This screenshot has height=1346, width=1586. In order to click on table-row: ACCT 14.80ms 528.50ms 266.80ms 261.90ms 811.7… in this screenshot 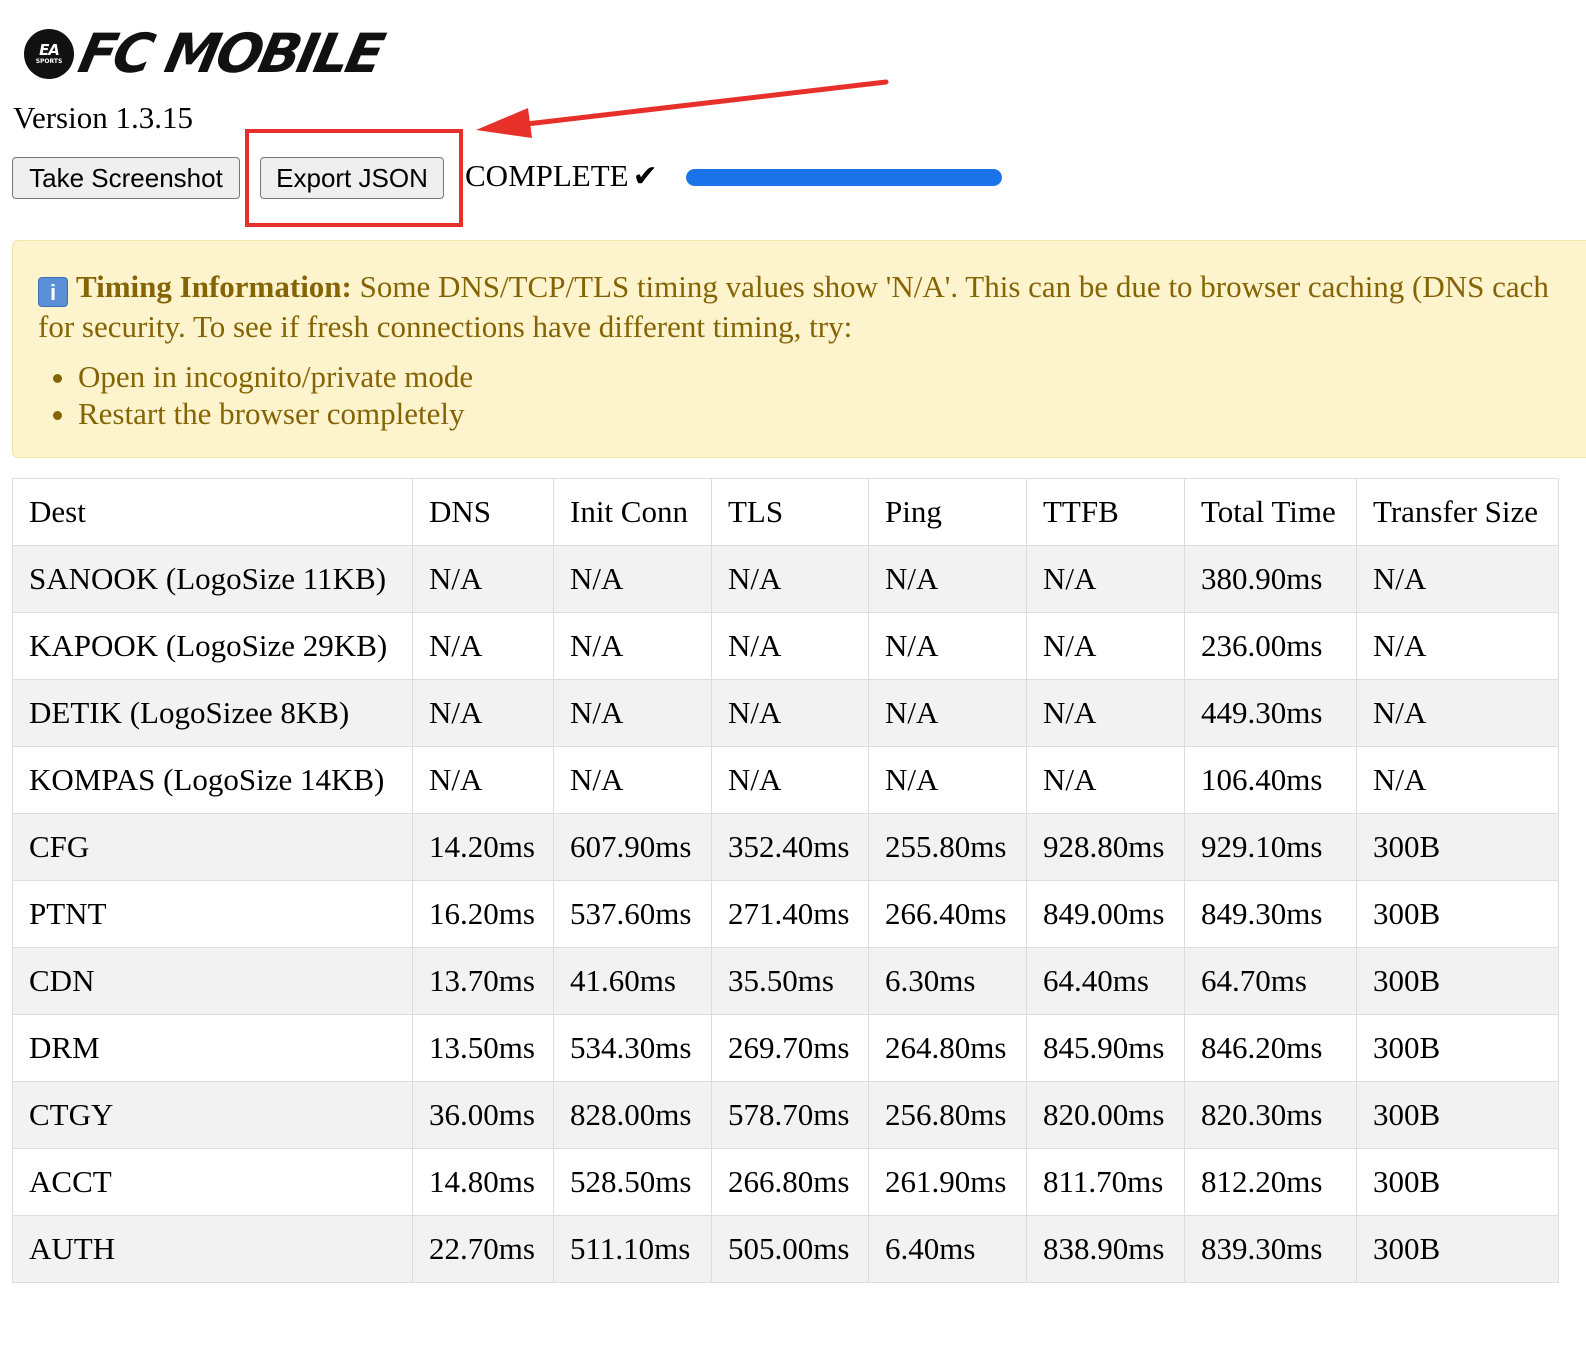, I will do `click(785, 1182)`.